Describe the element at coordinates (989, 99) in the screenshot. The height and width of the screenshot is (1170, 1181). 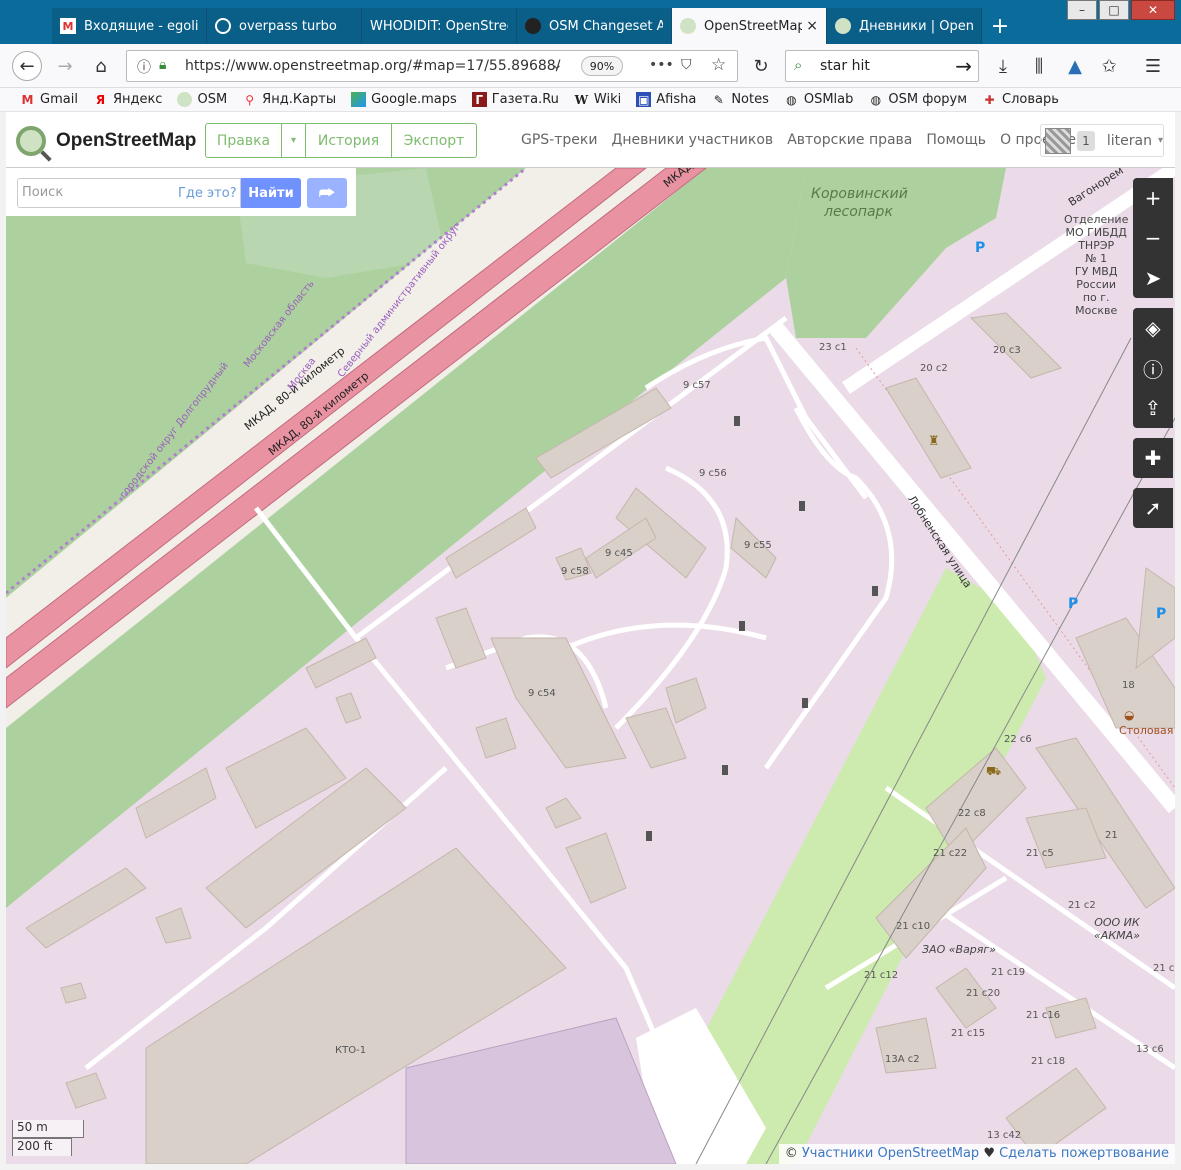
I see `dictionary-icon: ✚` at that location.